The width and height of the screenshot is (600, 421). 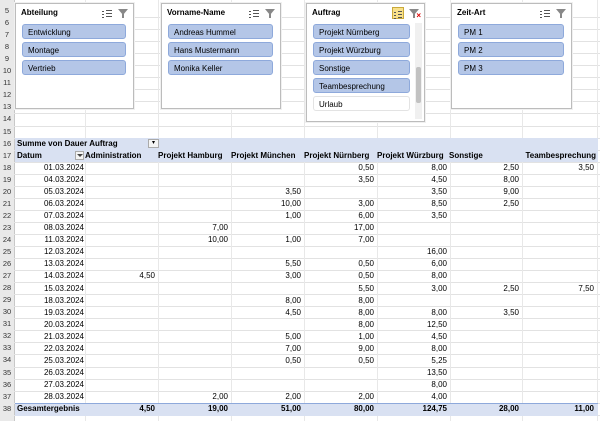 I want to click on pivot-cell: 6,00, so click(x=439, y=264).